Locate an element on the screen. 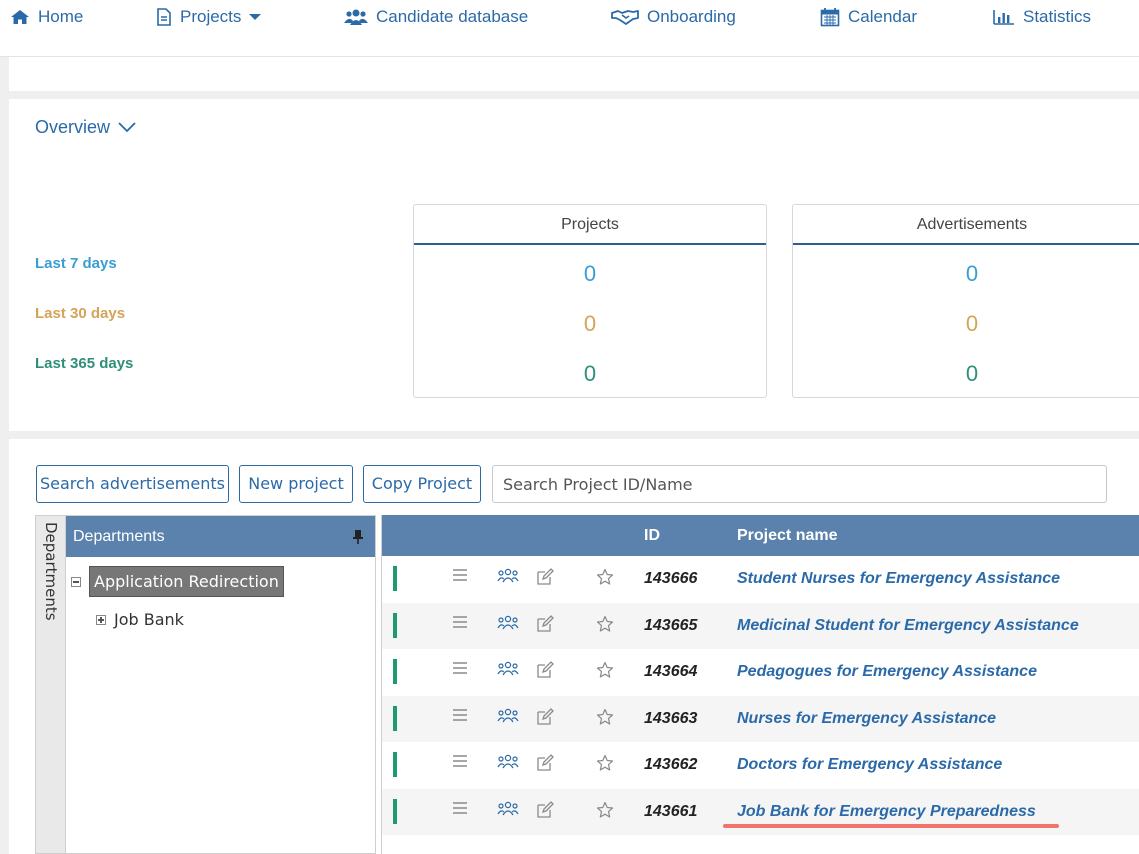 The width and height of the screenshot is (1139, 854). grid-header: ID Project name is located at coordinates (760, 535).